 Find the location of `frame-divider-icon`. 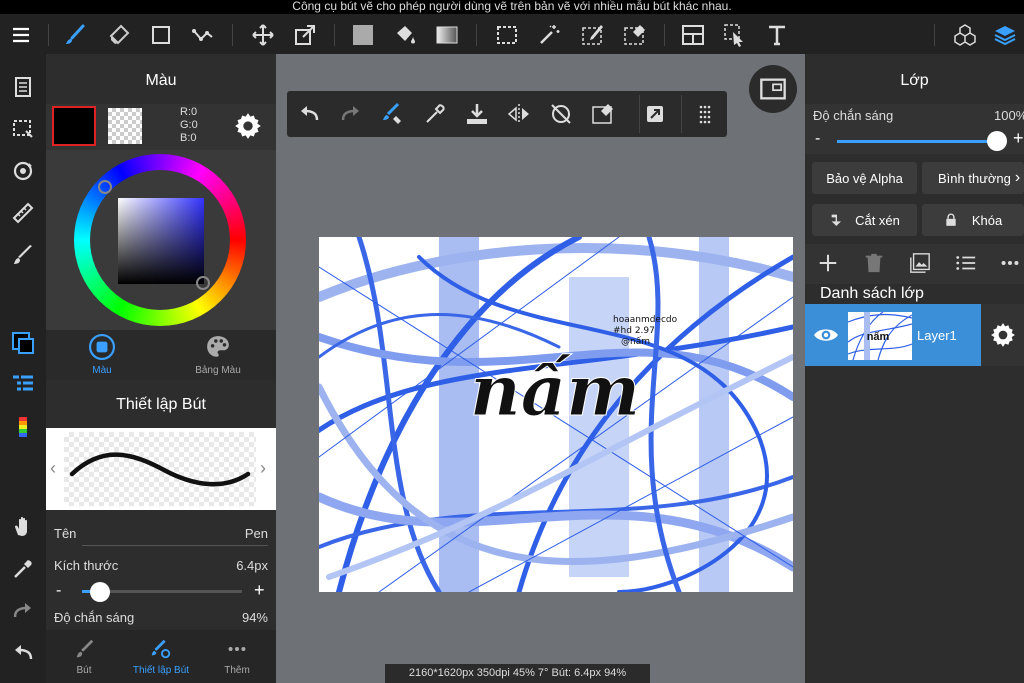

frame-divider-icon is located at coordinates (693, 35).